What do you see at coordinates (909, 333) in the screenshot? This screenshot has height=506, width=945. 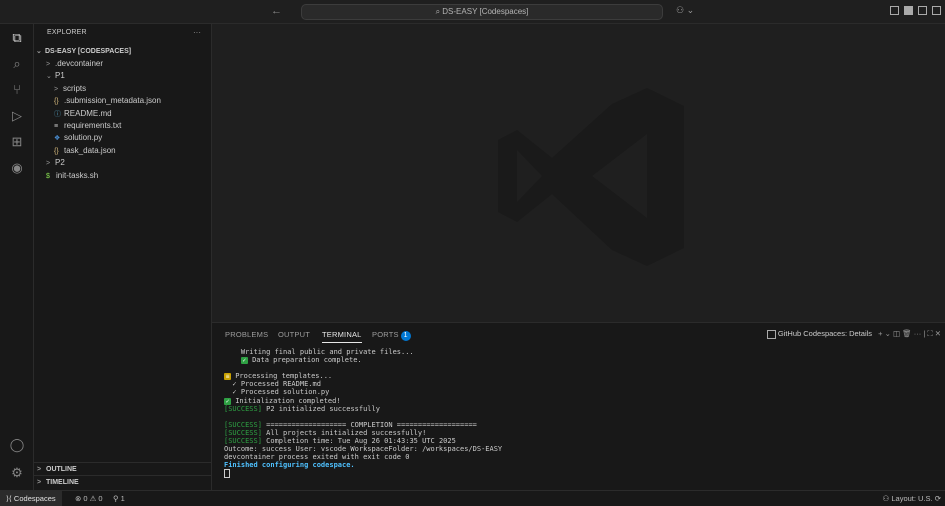 I see `terminal-actions: + ⌄ ◫ 🗑 ··· | ⛶ ✕` at bounding box center [909, 333].